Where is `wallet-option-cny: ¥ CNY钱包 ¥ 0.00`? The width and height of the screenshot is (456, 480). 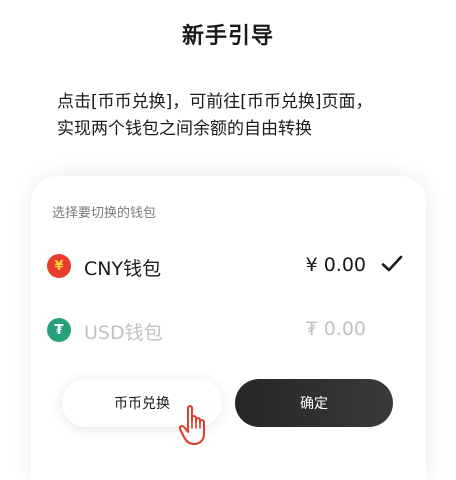
wallet-option-cny: ¥ CNY钱包 ¥ 0.00 is located at coordinates (228, 266).